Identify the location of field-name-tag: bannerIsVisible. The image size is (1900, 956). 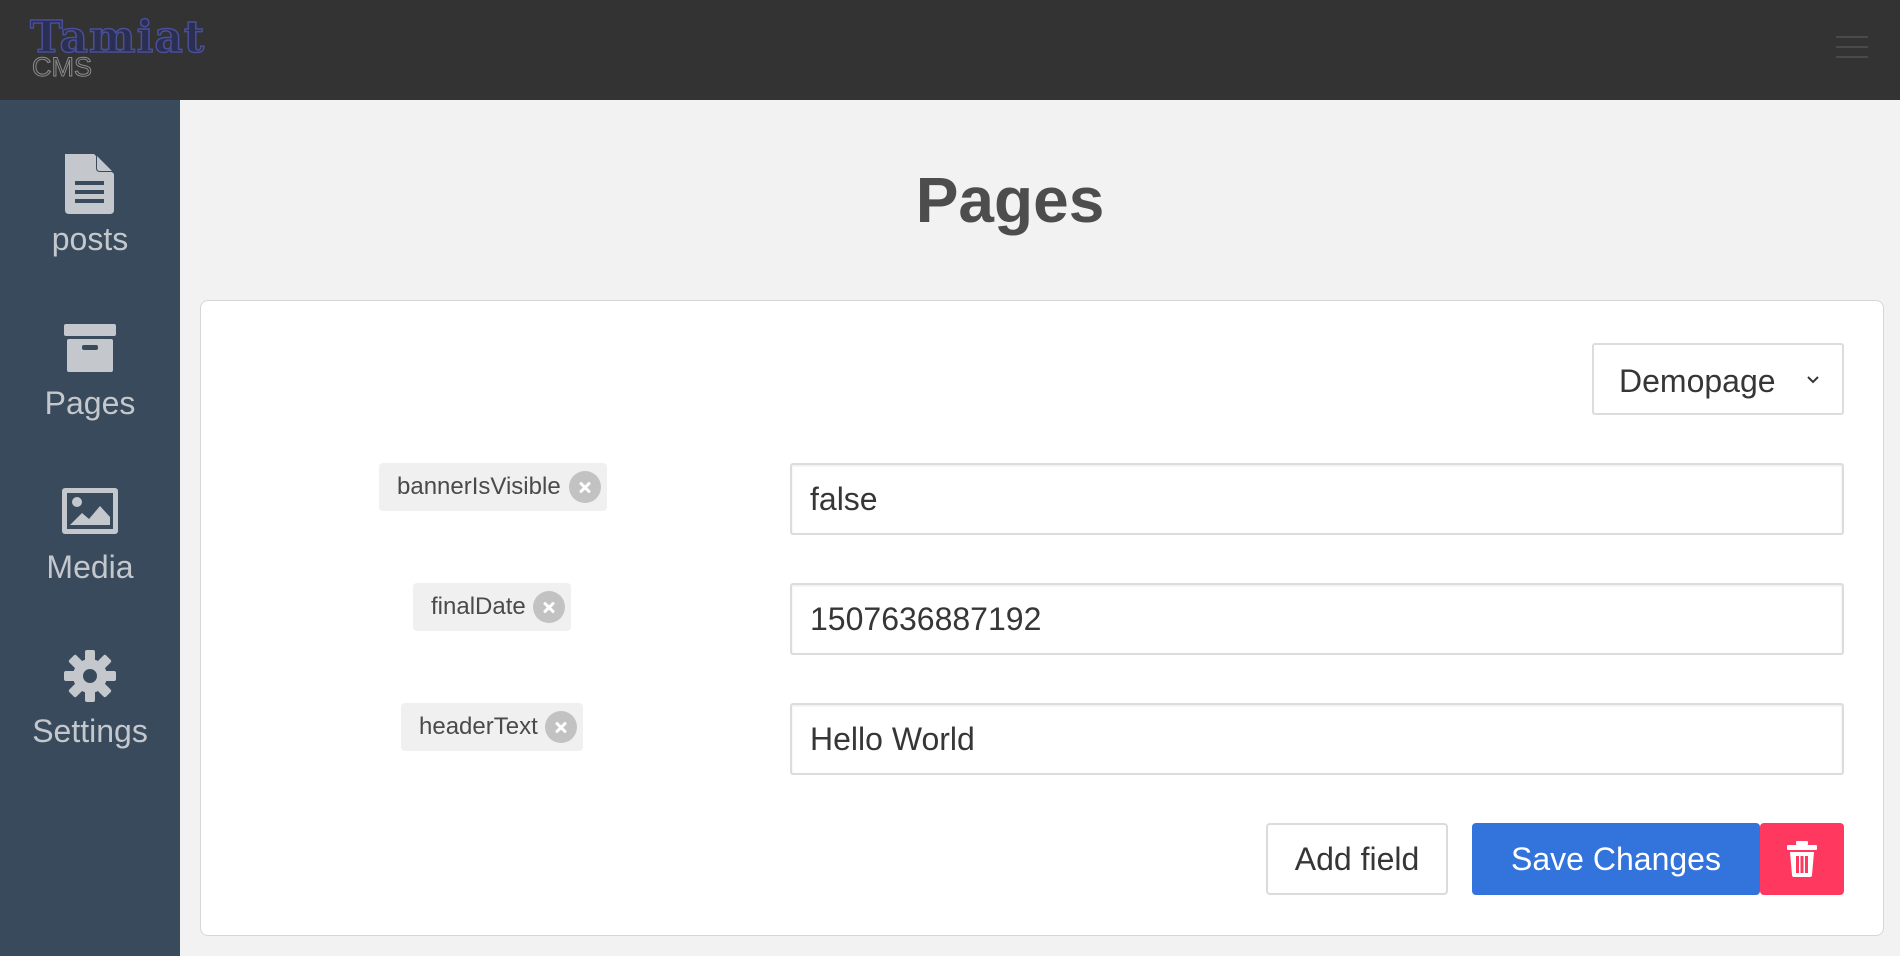
(493, 487).